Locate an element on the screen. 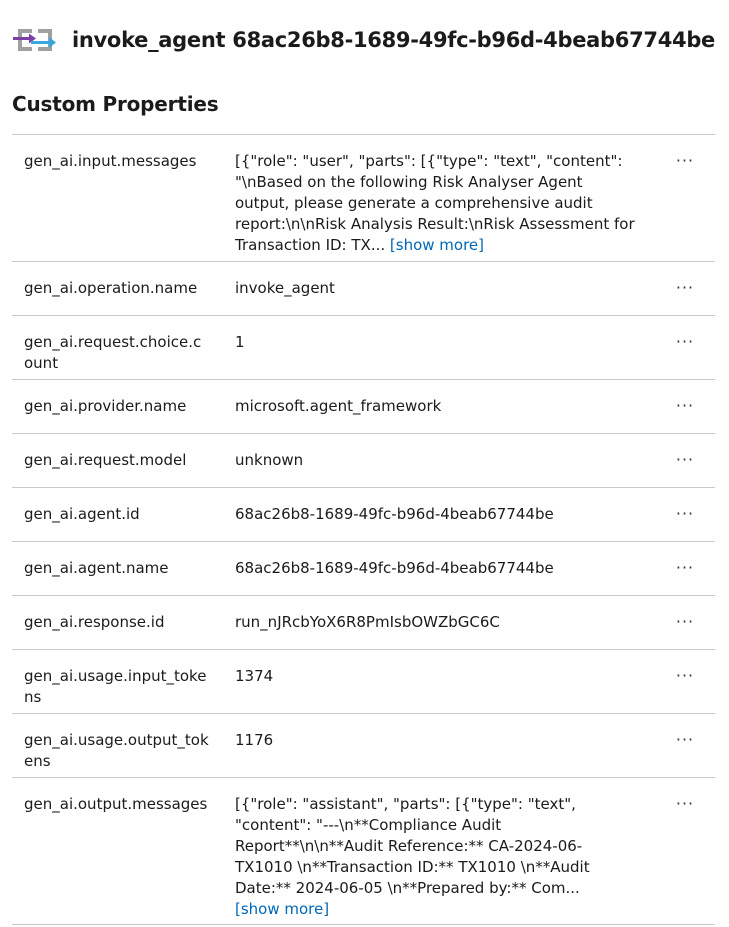 Image resolution: width=729 pixels, height=927 pixels. property-row: gen_ai.operation.name invoke_agent ··· is located at coordinates (363, 289).